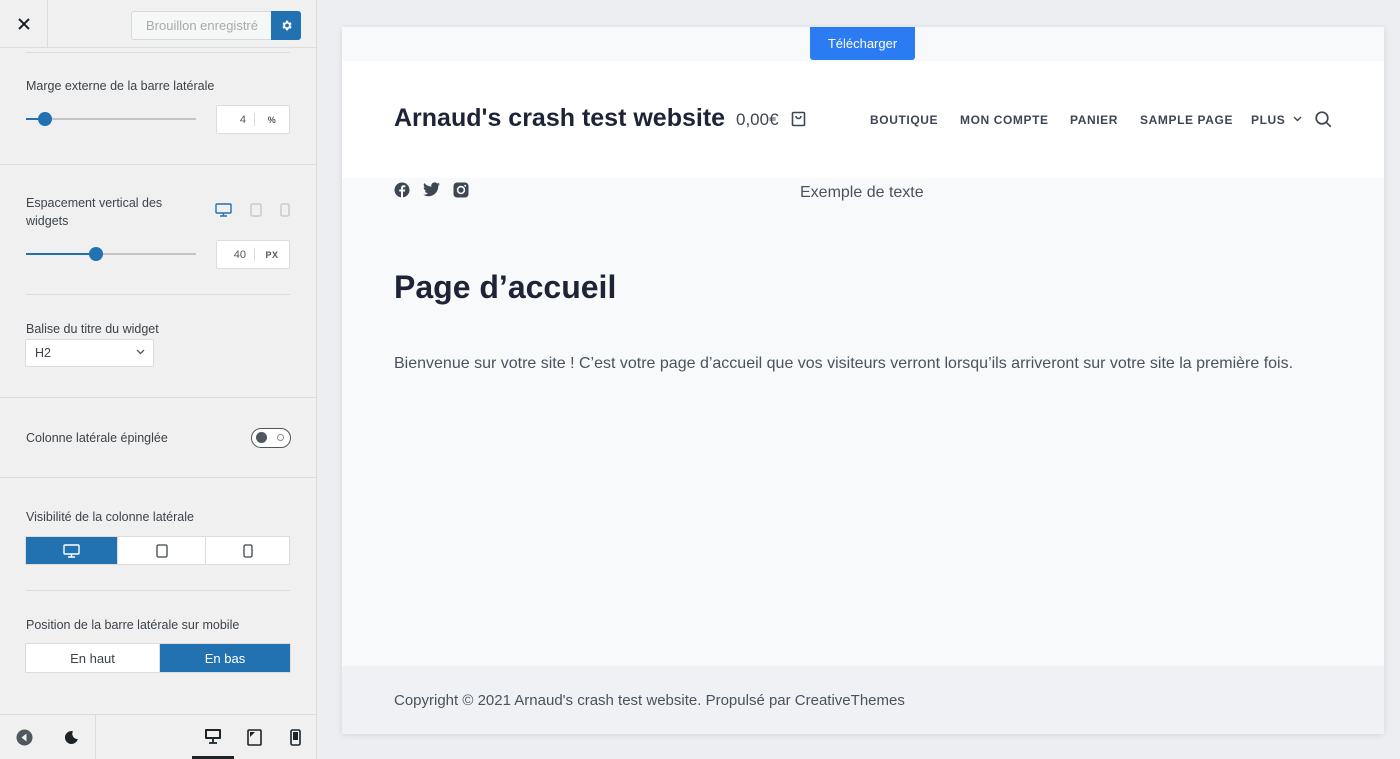 The width and height of the screenshot is (1400, 759). What do you see at coordinates (1094, 120) in the screenshot?
I see `nav-item-panier: PANIER` at bounding box center [1094, 120].